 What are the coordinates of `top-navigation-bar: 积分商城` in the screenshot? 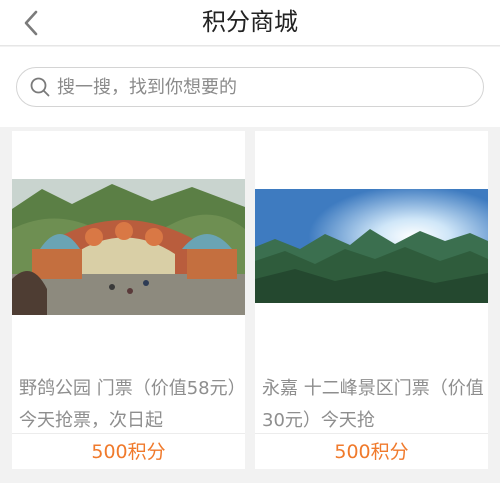 It's located at (250, 23).